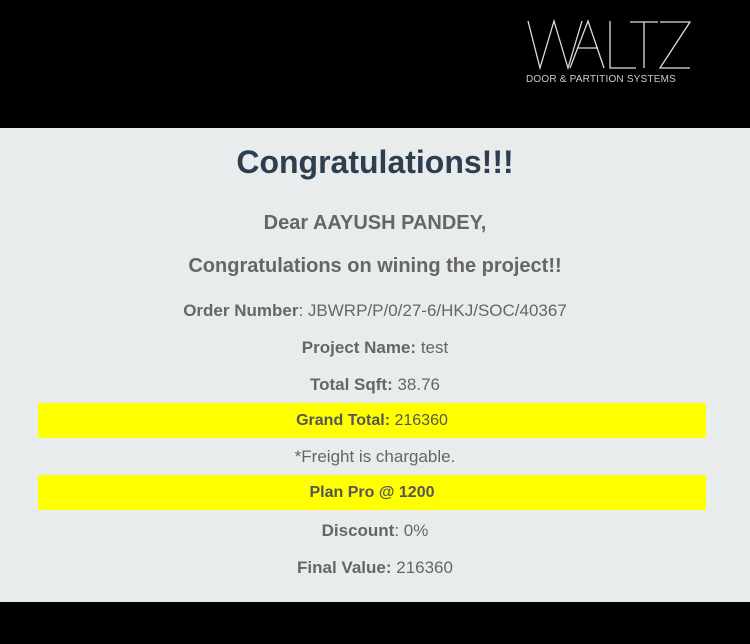 The width and height of the screenshot is (750, 644). Describe the element at coordinates (399, 530) in the screenshot. I see `discount-sep: :` at that location.